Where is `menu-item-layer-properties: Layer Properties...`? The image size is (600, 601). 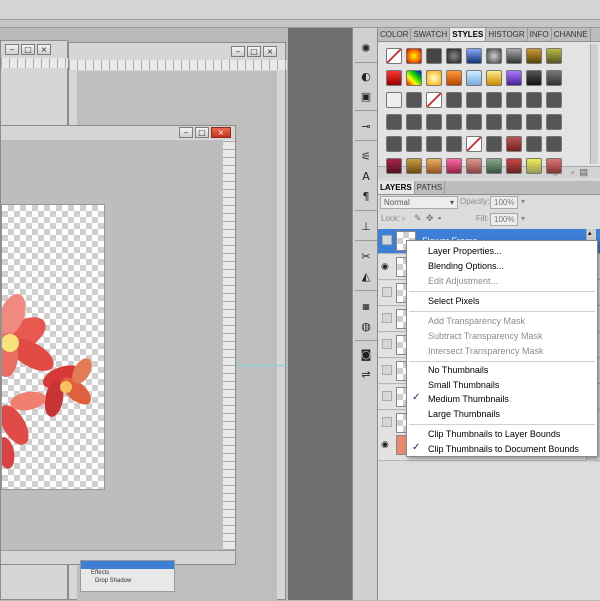
menu-item-layer-properties: Layer Properties... is located at coordinates (465, 251).